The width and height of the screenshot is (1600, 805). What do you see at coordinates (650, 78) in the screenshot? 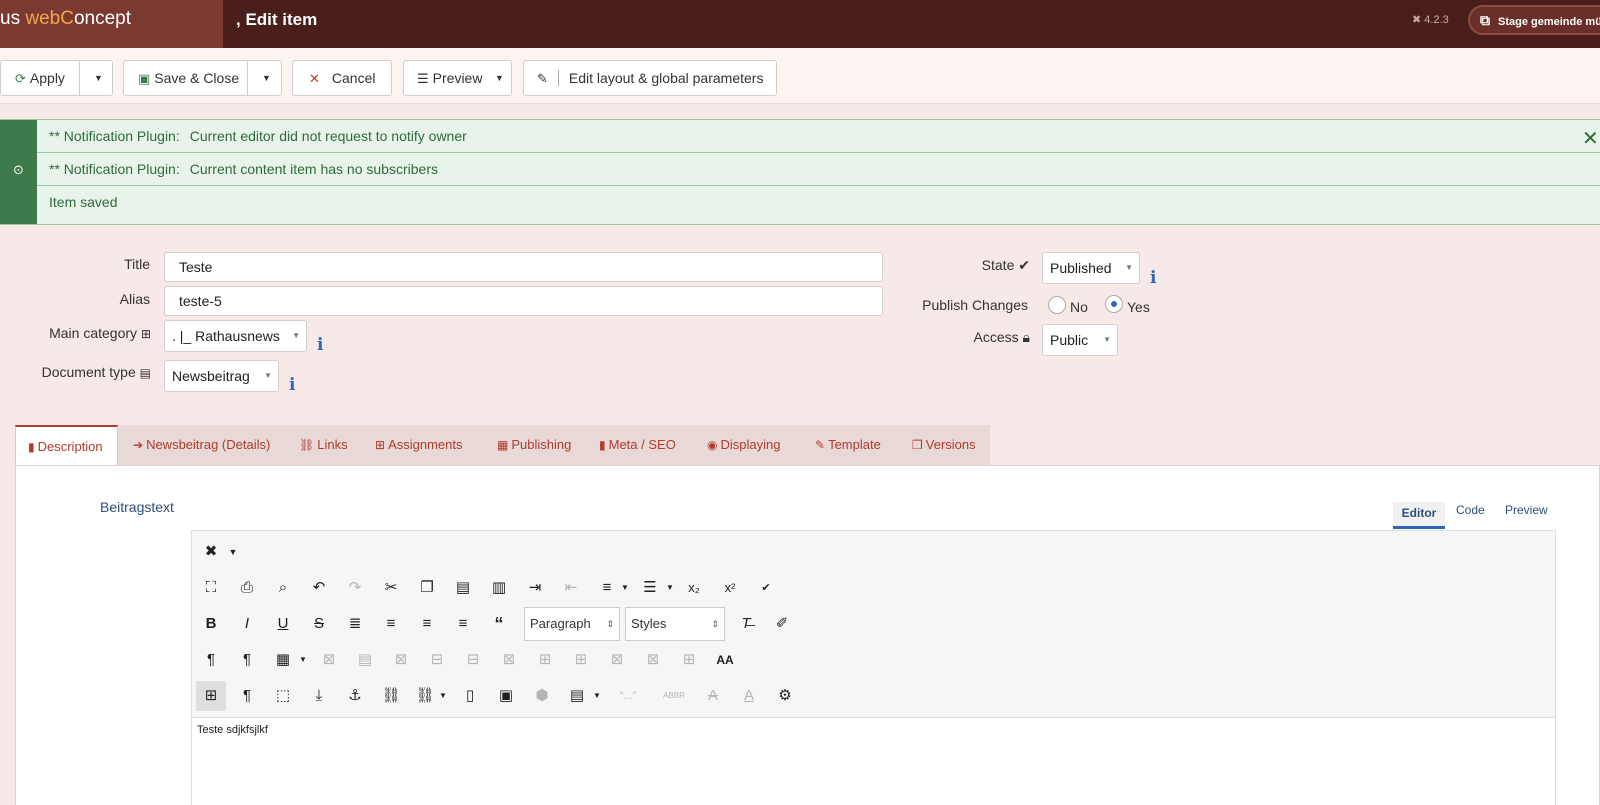
I see `edit-layout-button: ✎ Edit layout & global parameters` at bounding box center [650, 78].